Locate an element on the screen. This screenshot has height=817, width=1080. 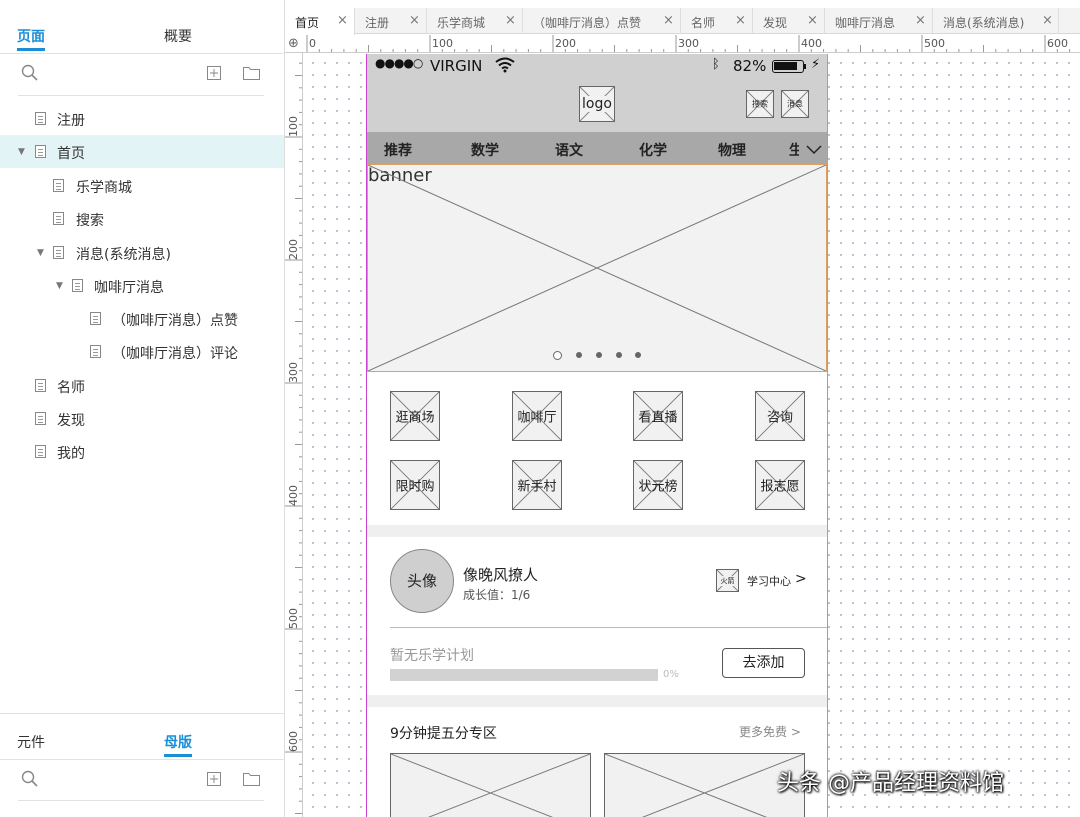
tab-more is located at coordinates (1069, 21).